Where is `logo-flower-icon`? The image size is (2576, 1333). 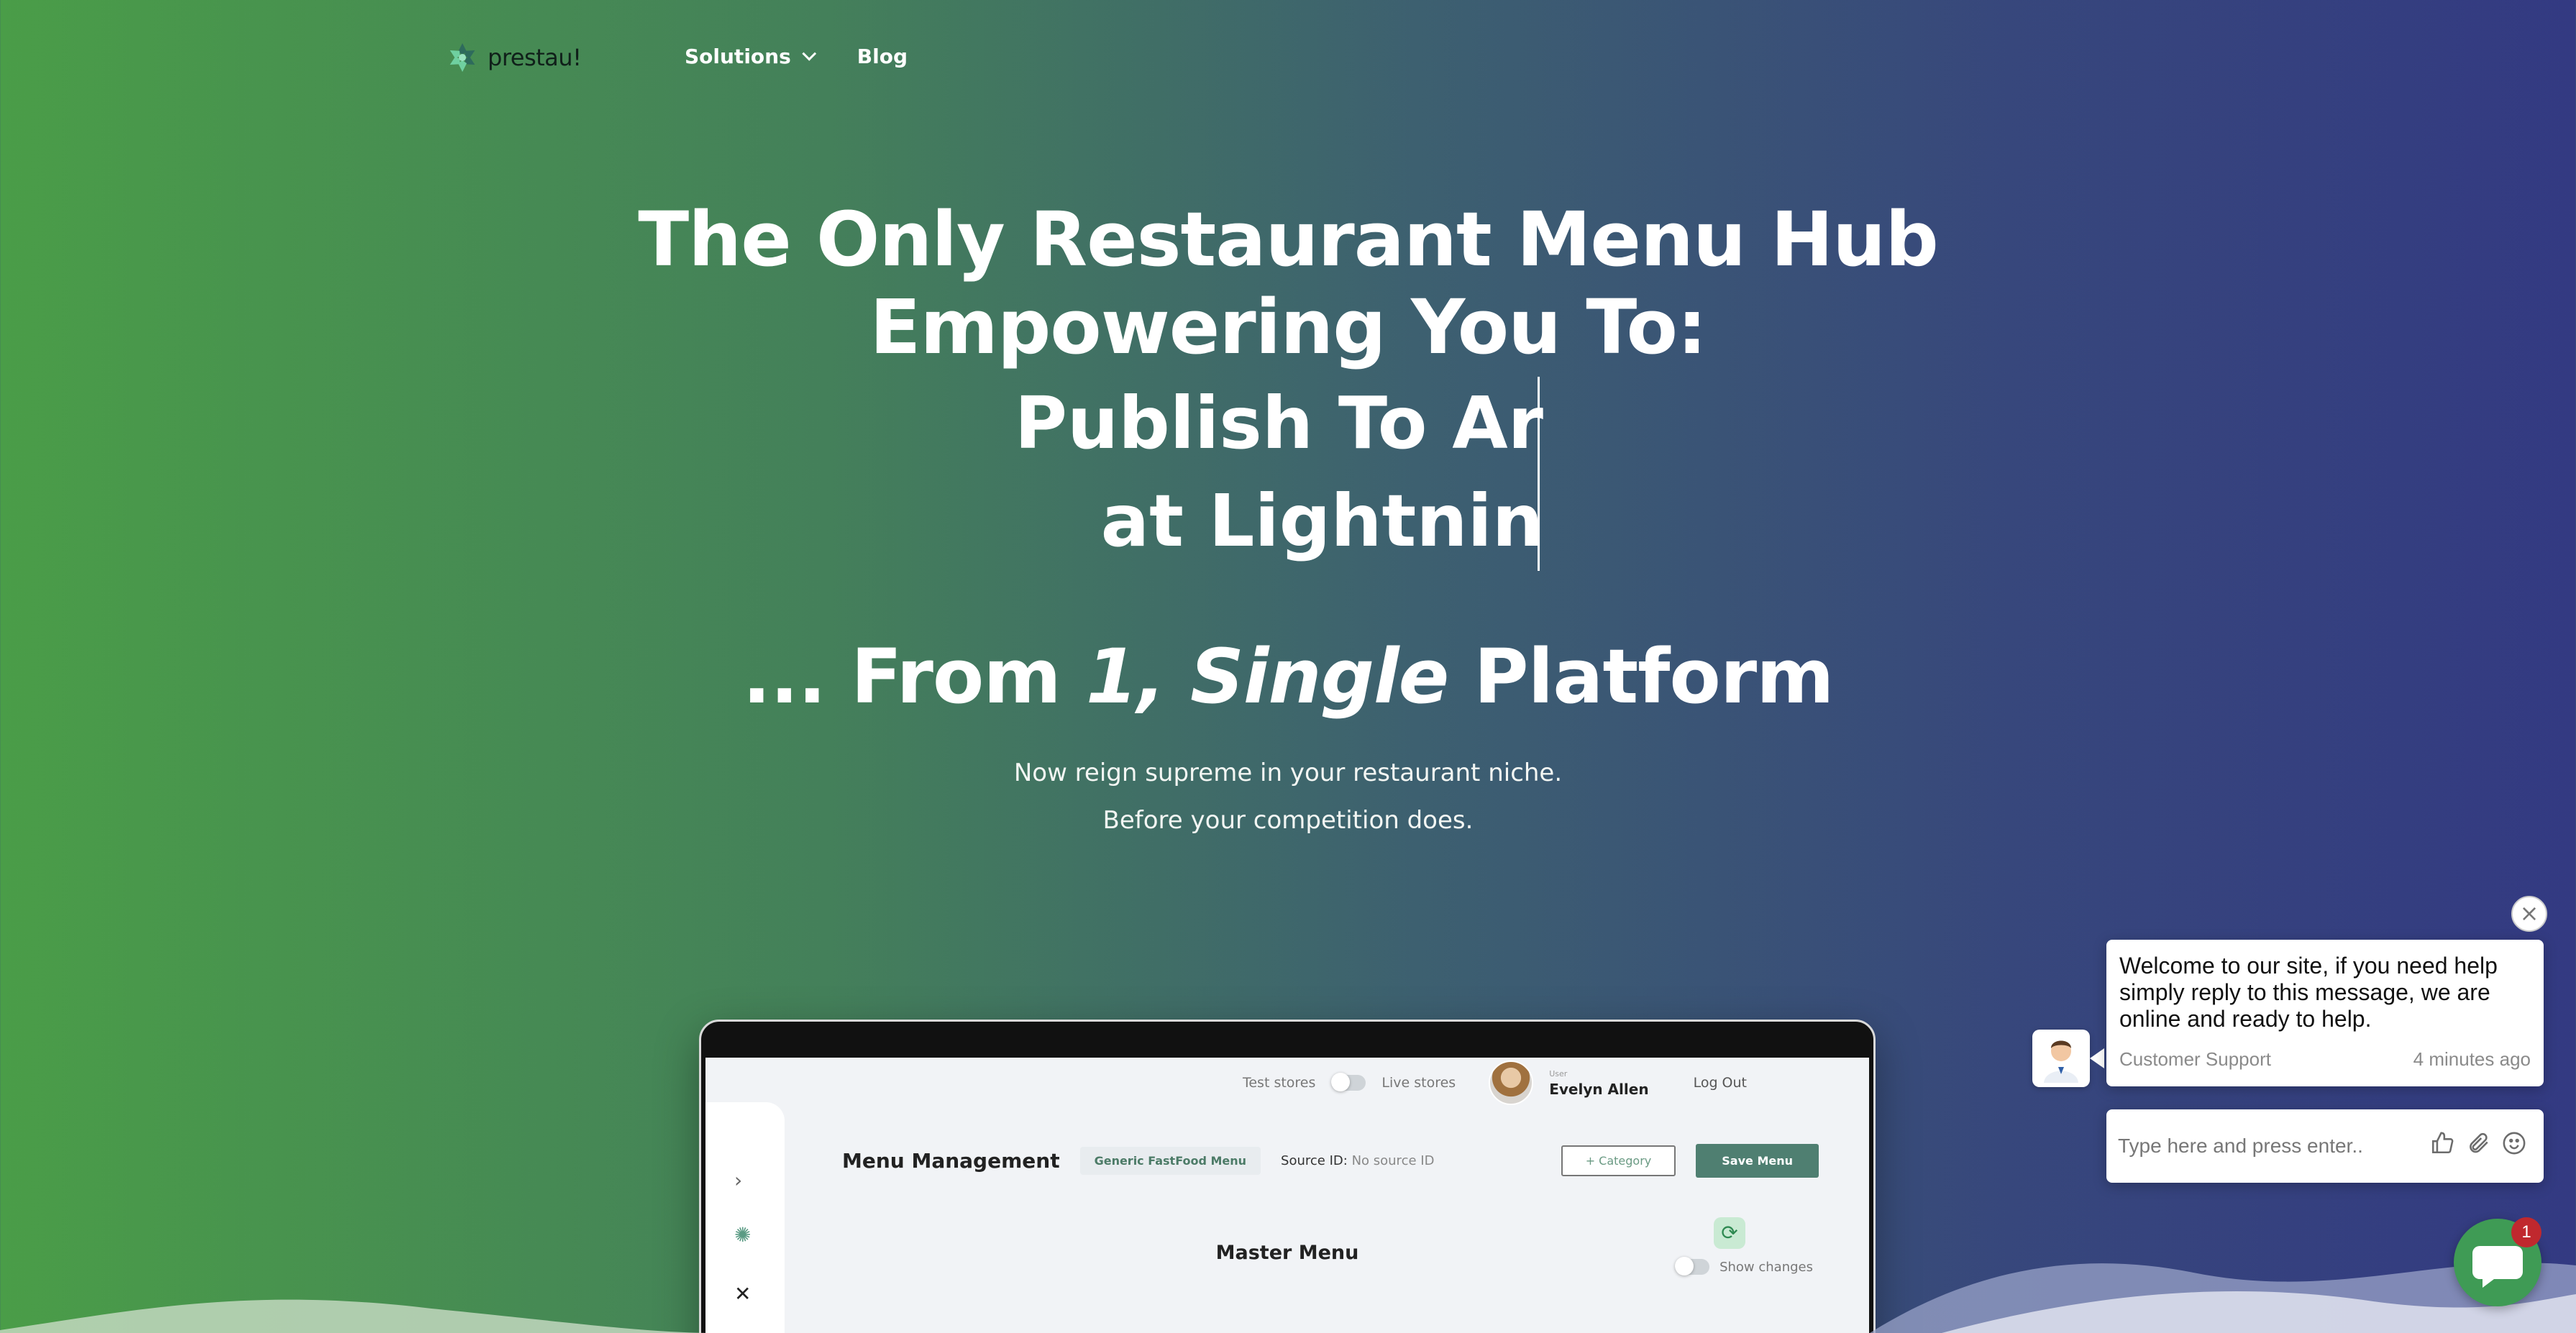
logo-flower-icon is located at coordinates (462, 57).